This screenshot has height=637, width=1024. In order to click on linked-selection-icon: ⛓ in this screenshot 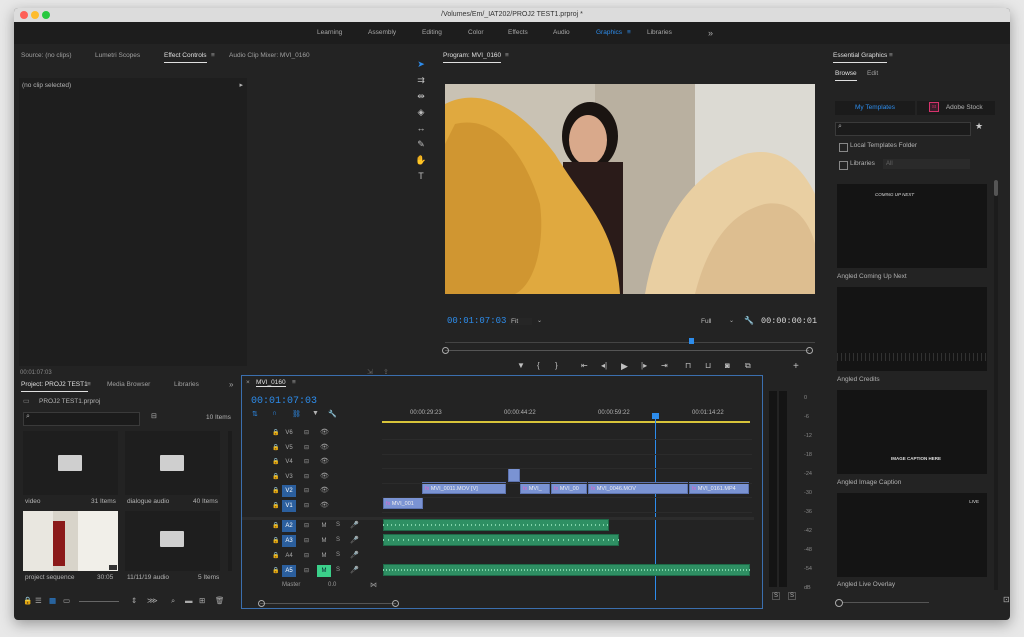, I will do `click(296, 414)`.